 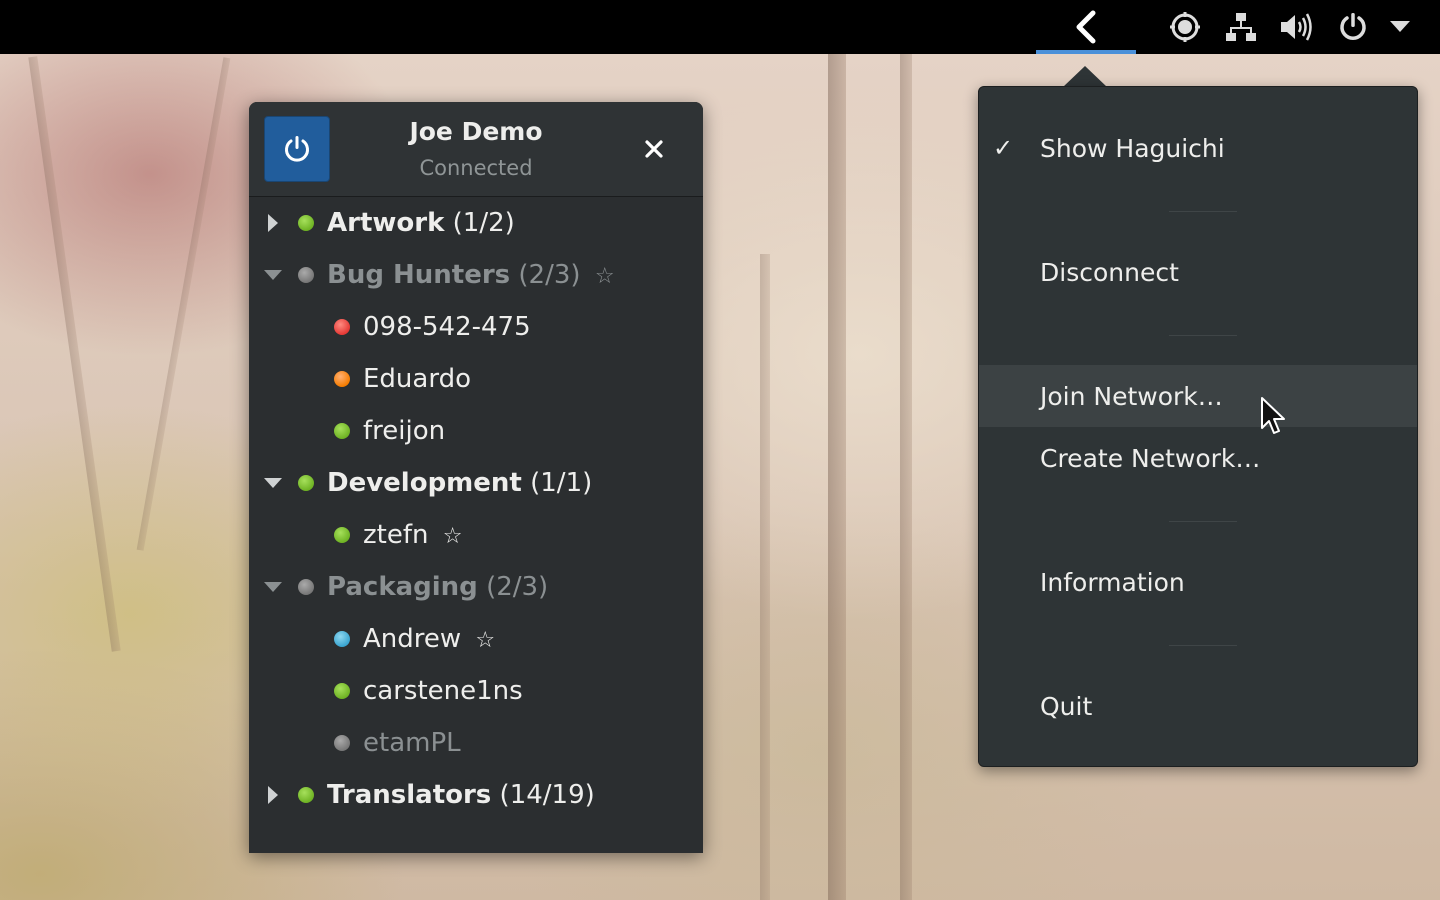 I want to click on network-member-count: (14/19), so click(x=547, y=795).